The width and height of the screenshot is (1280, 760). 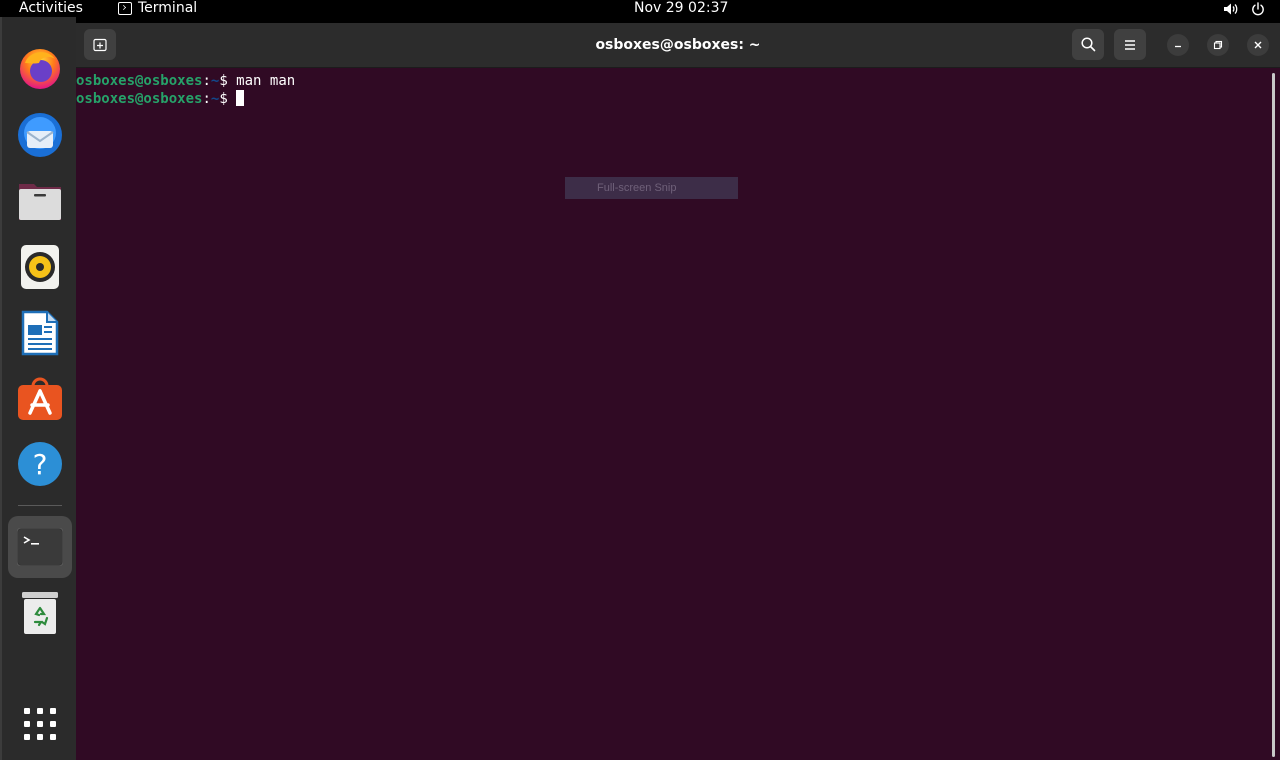 I want to click on maximize-button, so click(x=1218, y=45).